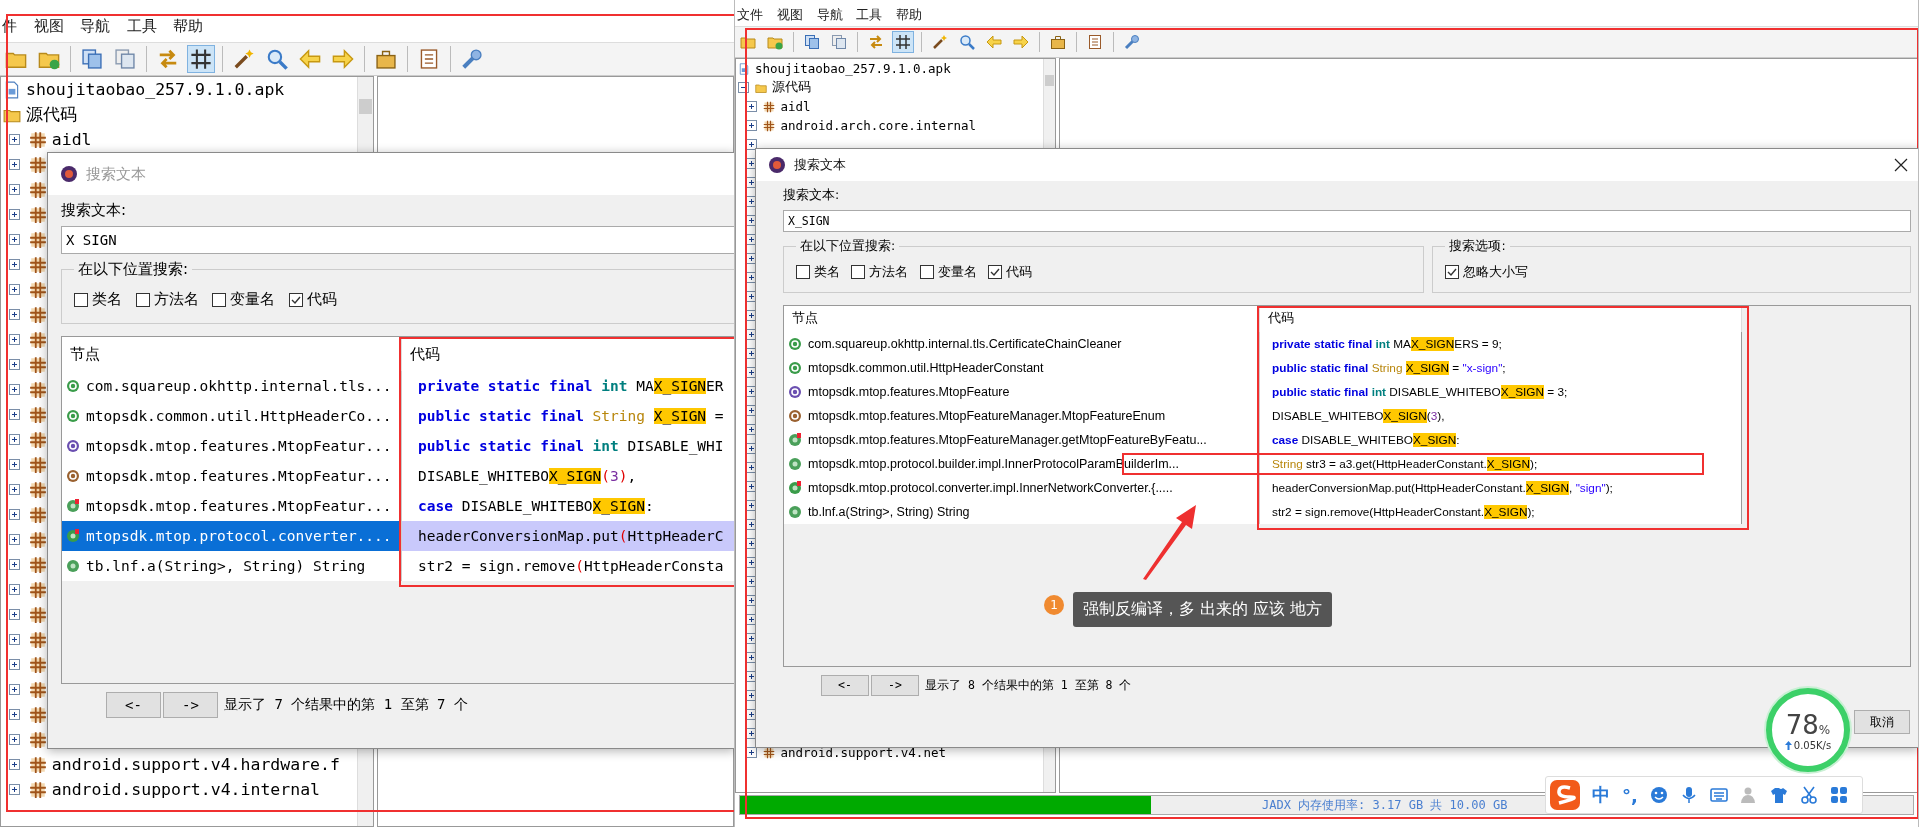  I want to click on search-icon, so click(277, 59).